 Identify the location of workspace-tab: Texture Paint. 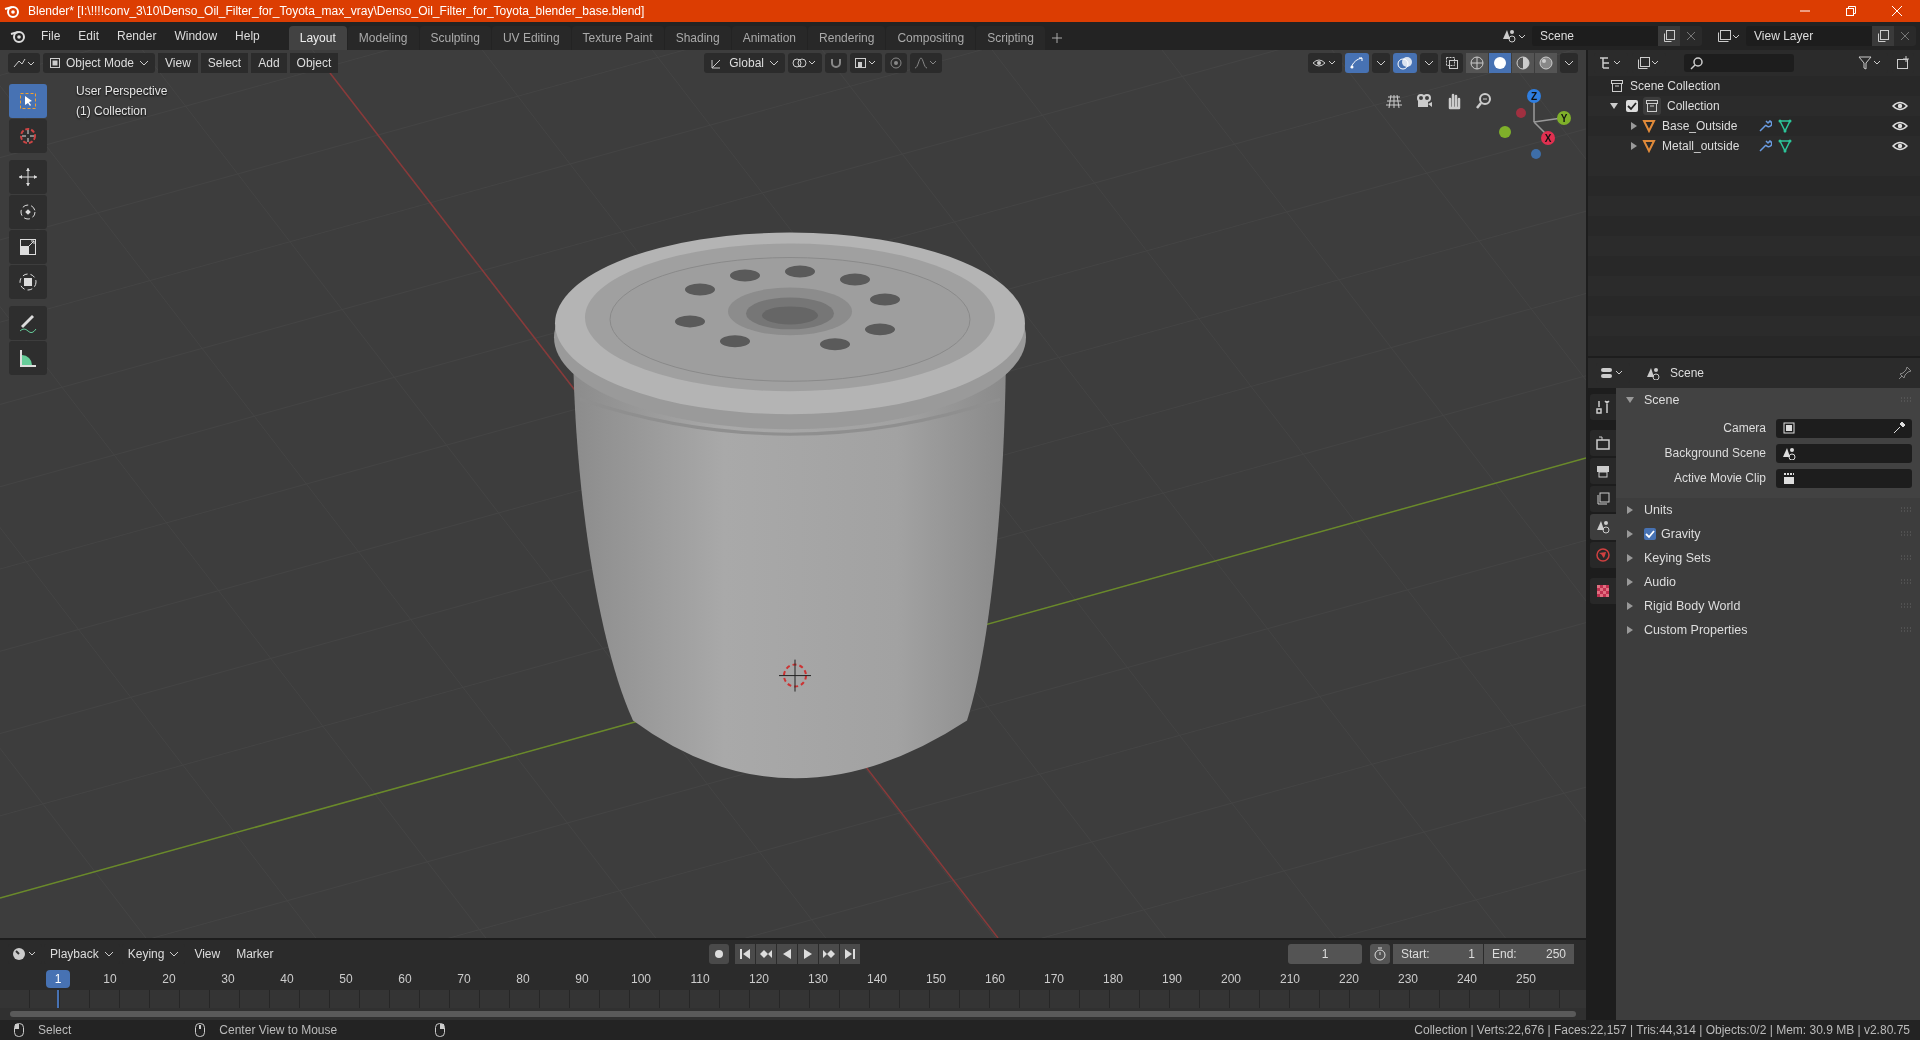
(617, 38).